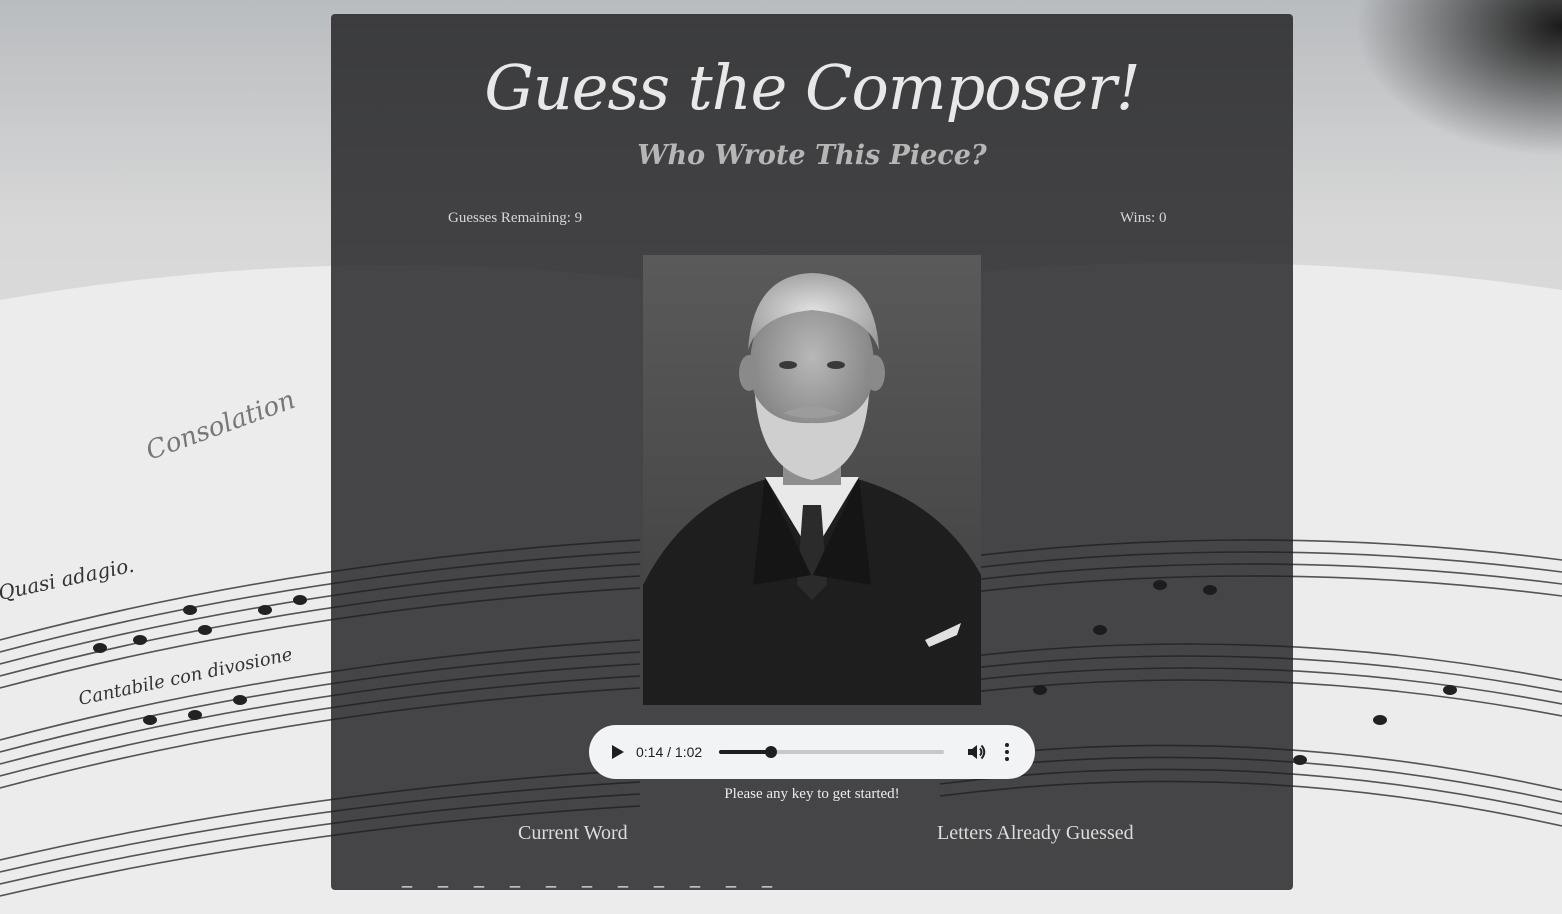 Image resolution: width=1562 pixels, height=914 pixels. What do you see at coordinates (812, 489) in the screenshot?
I see `composer-portrait-photo` at bounding box center [812, 489].